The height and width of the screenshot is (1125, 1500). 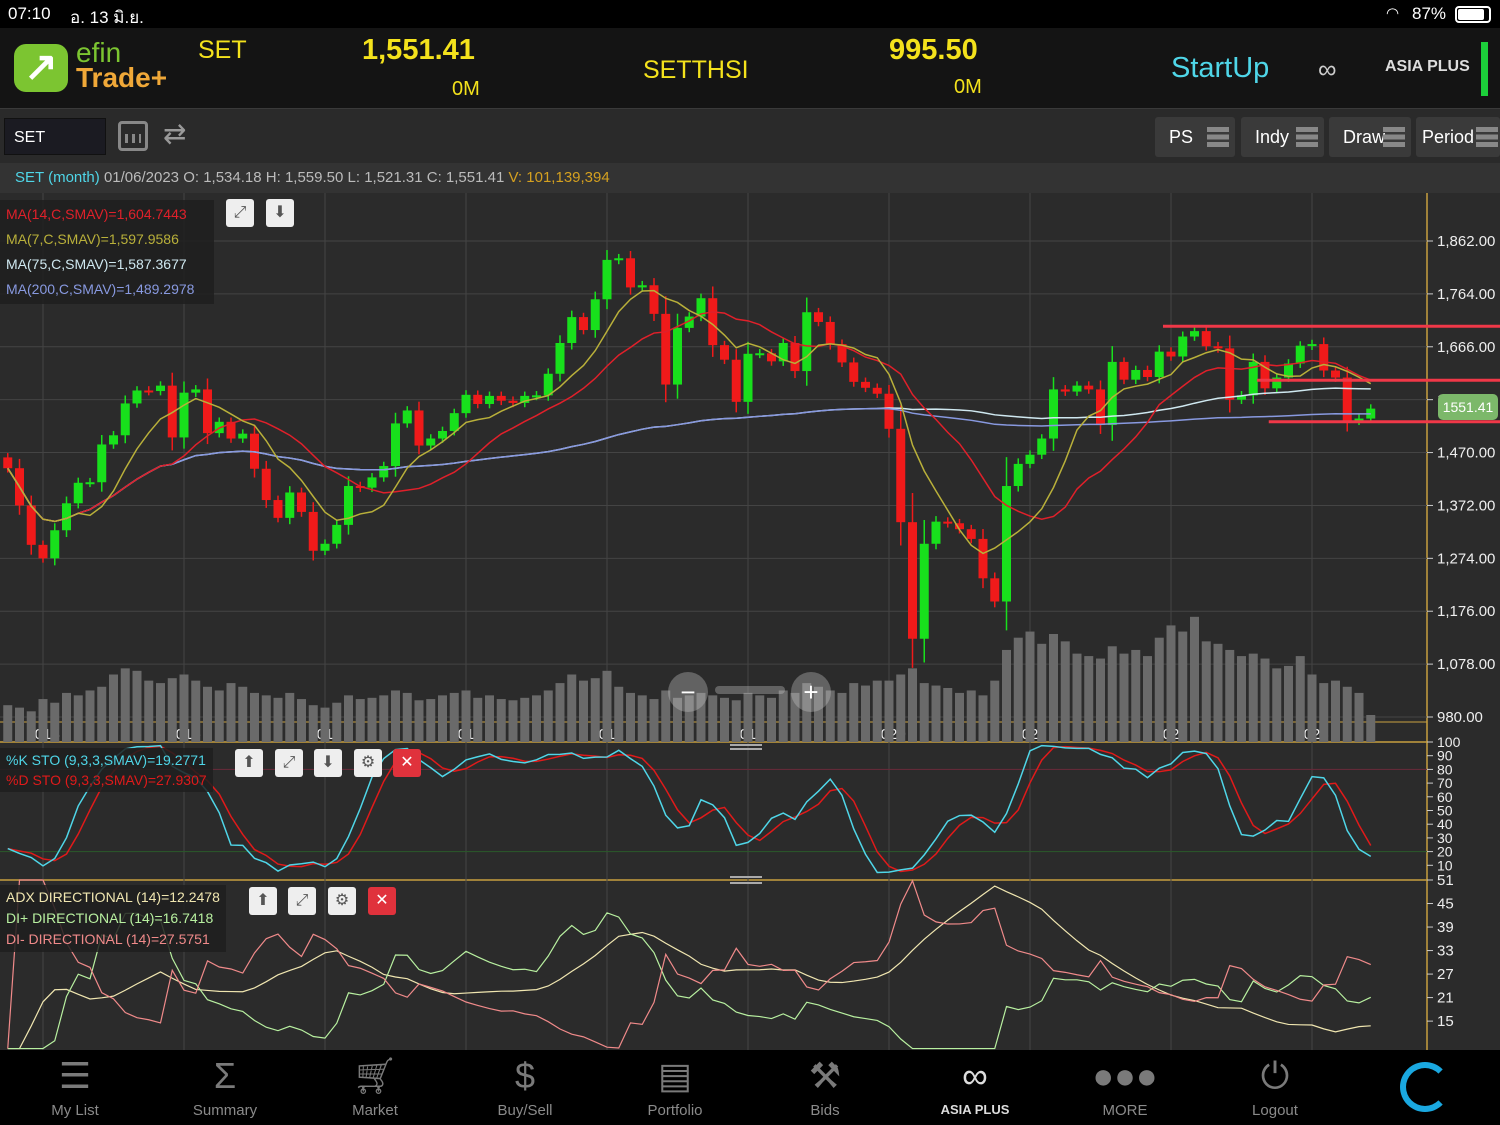 I want to click on ps-button: PS, so click(x=1195, y=137).